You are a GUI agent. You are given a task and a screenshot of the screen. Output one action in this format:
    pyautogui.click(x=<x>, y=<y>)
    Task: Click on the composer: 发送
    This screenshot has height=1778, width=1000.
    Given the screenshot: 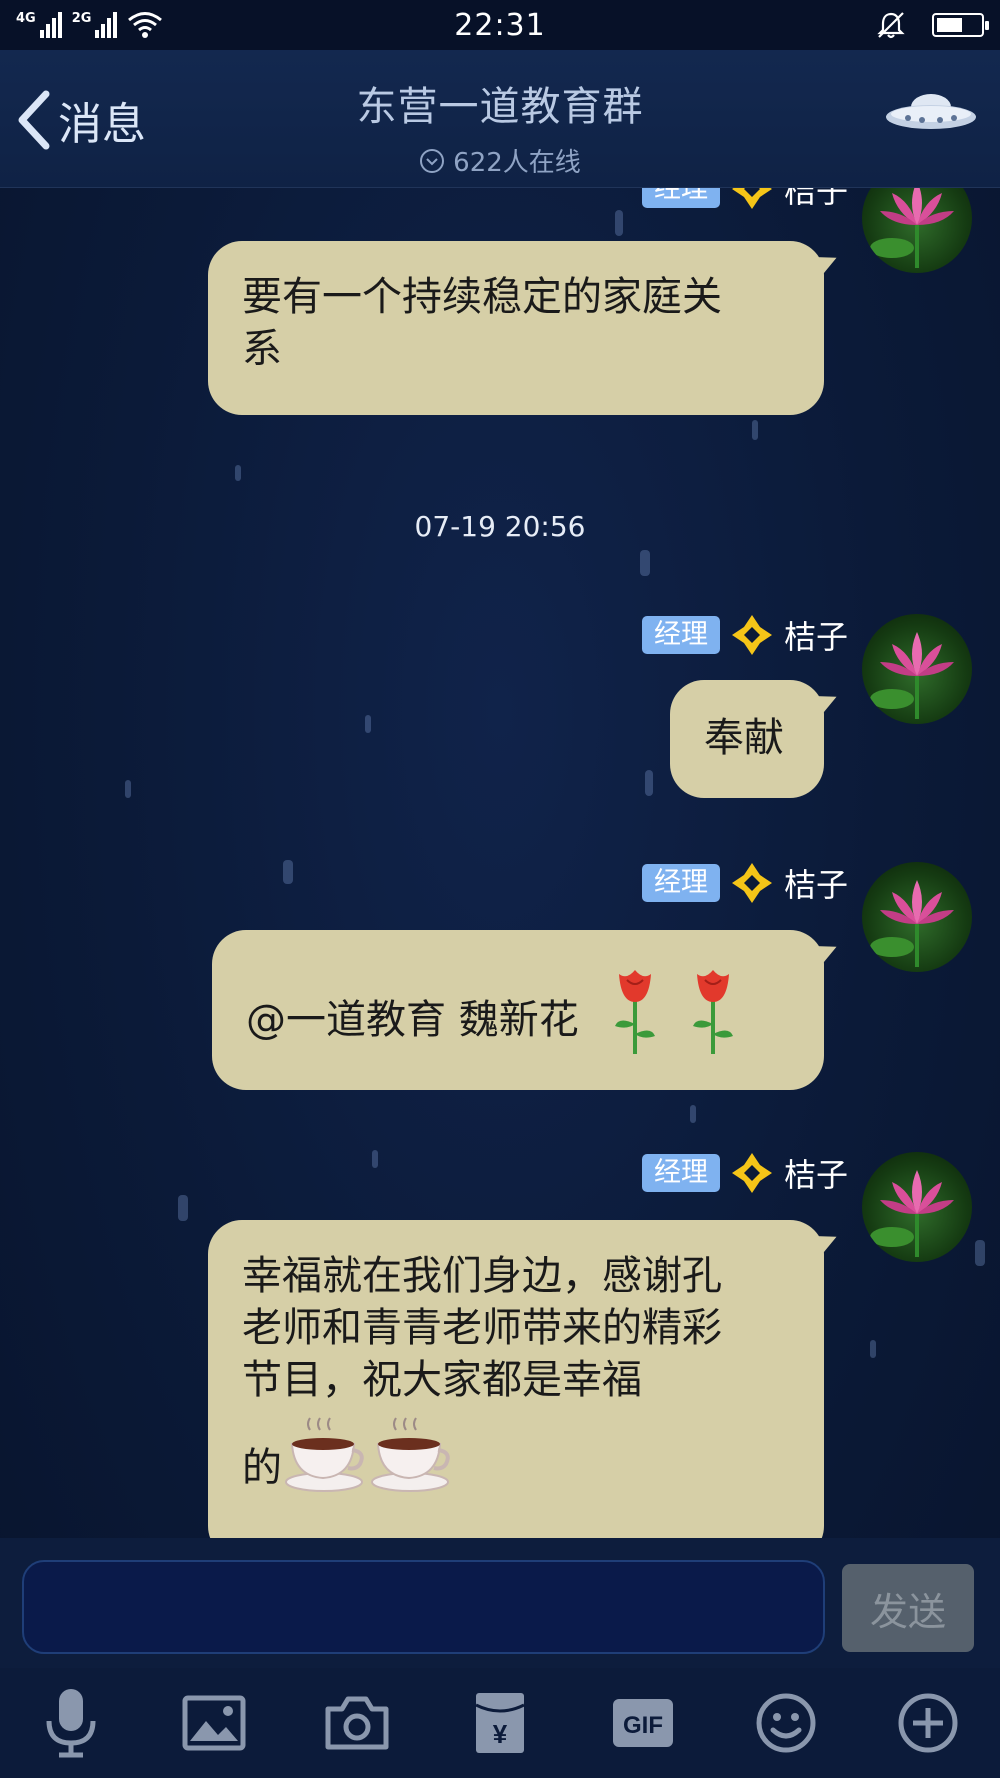 What is the action you would take?
    pyautogui.click(x=500, y=1603)
    